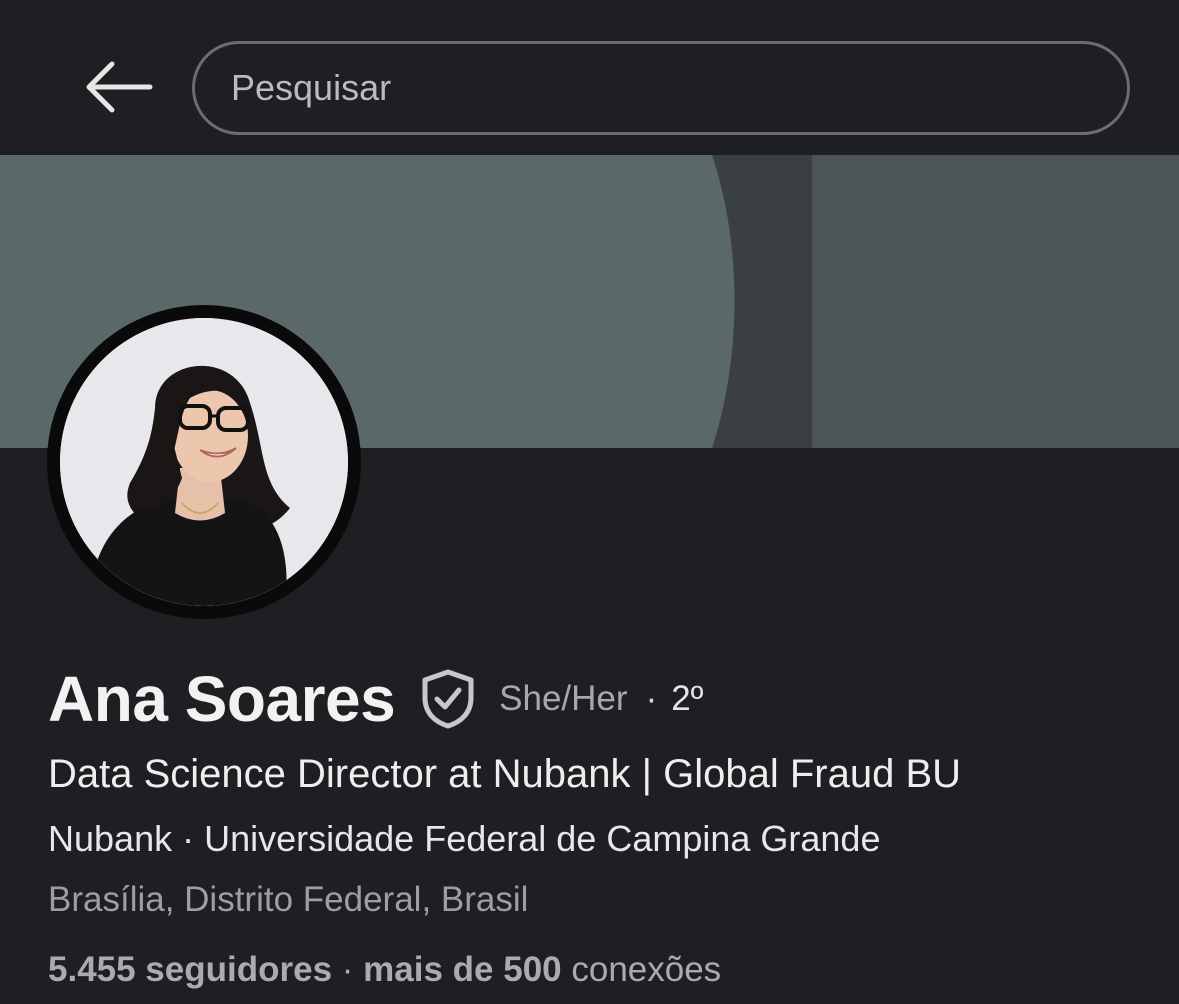  What do you see at coordinates (641, 969) in the screenshot?
I see `connections-label: conexões` at bounding box center [641, 969].